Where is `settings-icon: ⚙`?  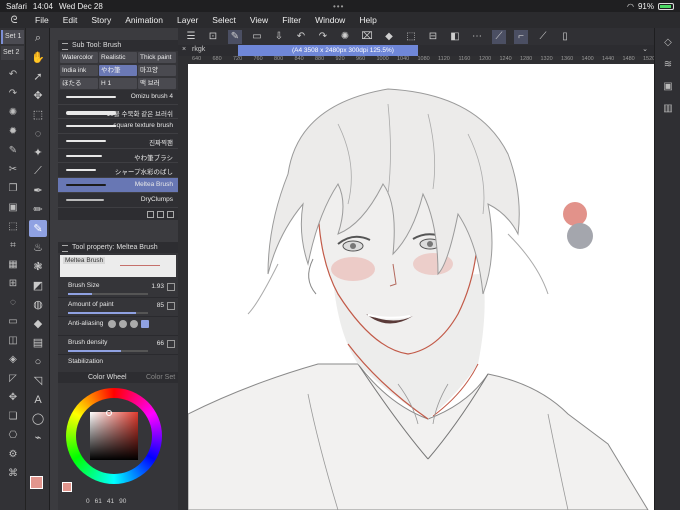 settings-icon: ⚙ is located at coordinates (13, 454).